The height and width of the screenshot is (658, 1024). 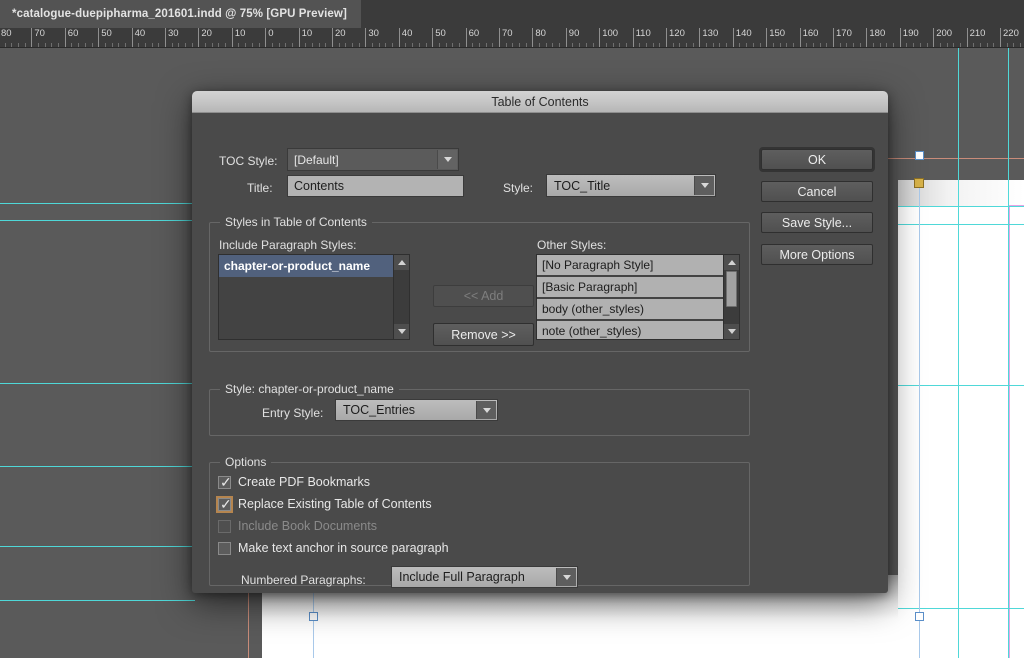 I want to click on title-style-dropdown: TOC_Title, so click(x=631, y=185).